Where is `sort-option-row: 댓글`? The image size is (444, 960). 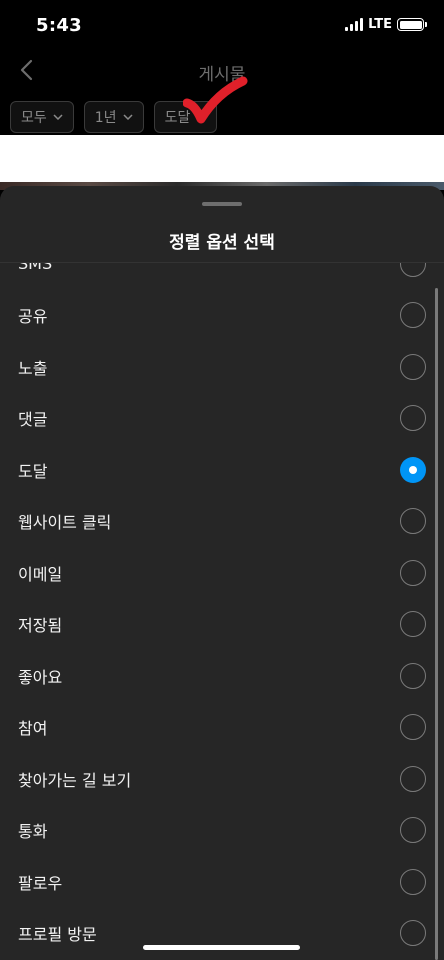 sort-option-row: 댓글 is located at coordinates (222, 419).